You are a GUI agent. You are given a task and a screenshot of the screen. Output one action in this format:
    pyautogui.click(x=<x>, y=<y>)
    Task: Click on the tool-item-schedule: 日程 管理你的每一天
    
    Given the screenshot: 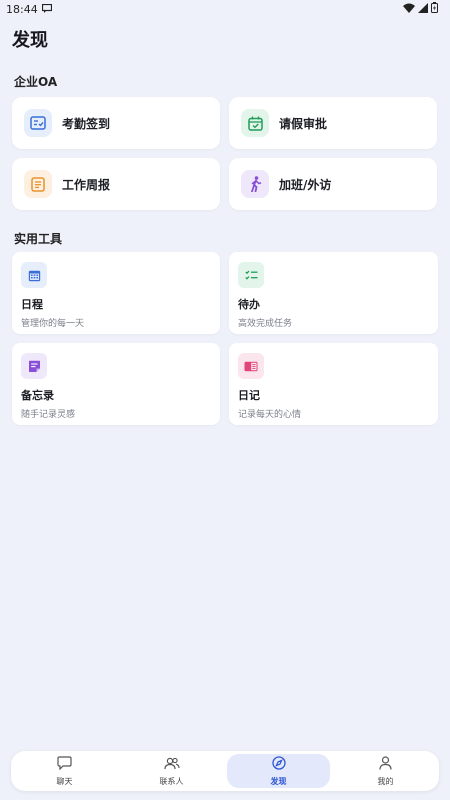 What is the action you would take?
    pyautogui.click(x=116, y=293)
    